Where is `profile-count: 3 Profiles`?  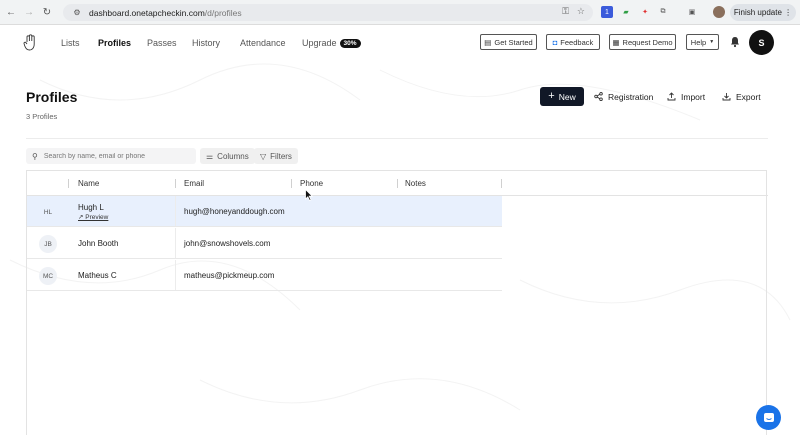
profile-count: 3 Profiles is located at coordinates (42, 116).